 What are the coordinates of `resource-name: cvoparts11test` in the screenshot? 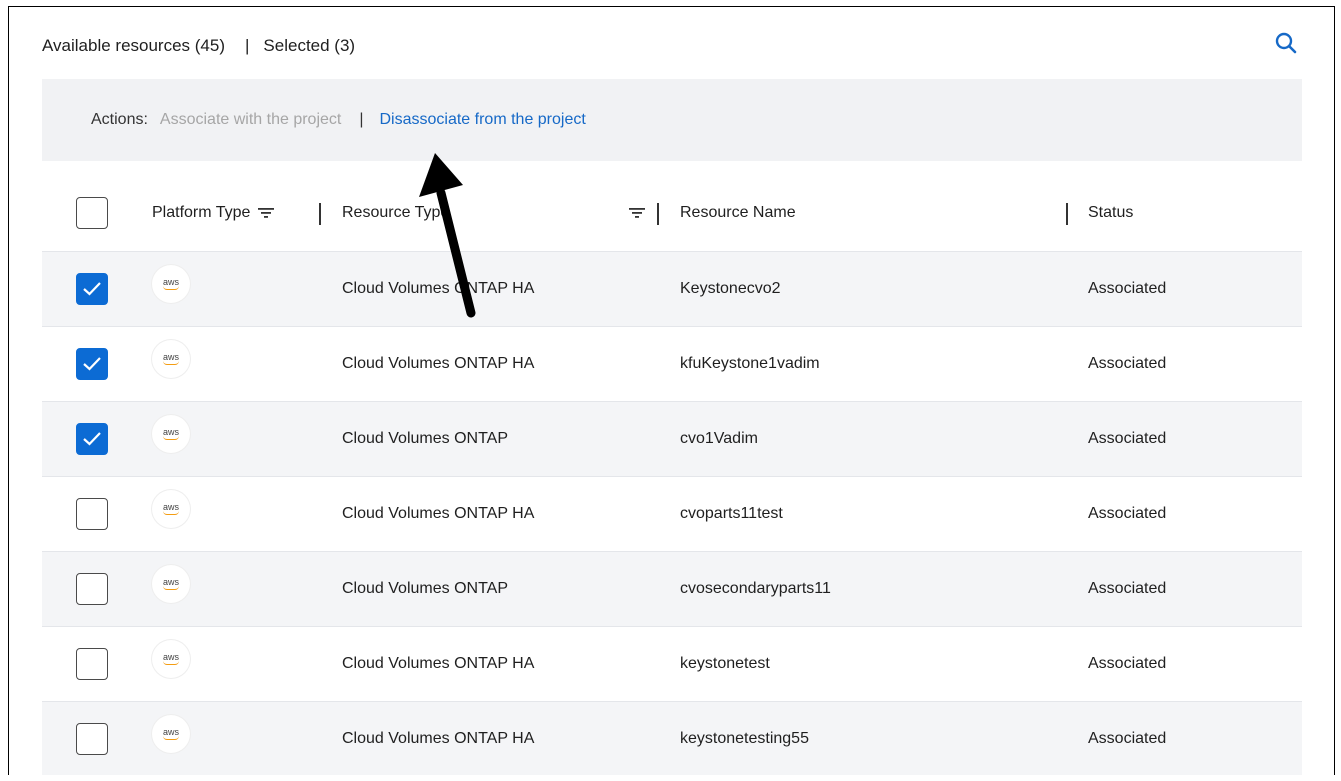 It's located at (731, 513).